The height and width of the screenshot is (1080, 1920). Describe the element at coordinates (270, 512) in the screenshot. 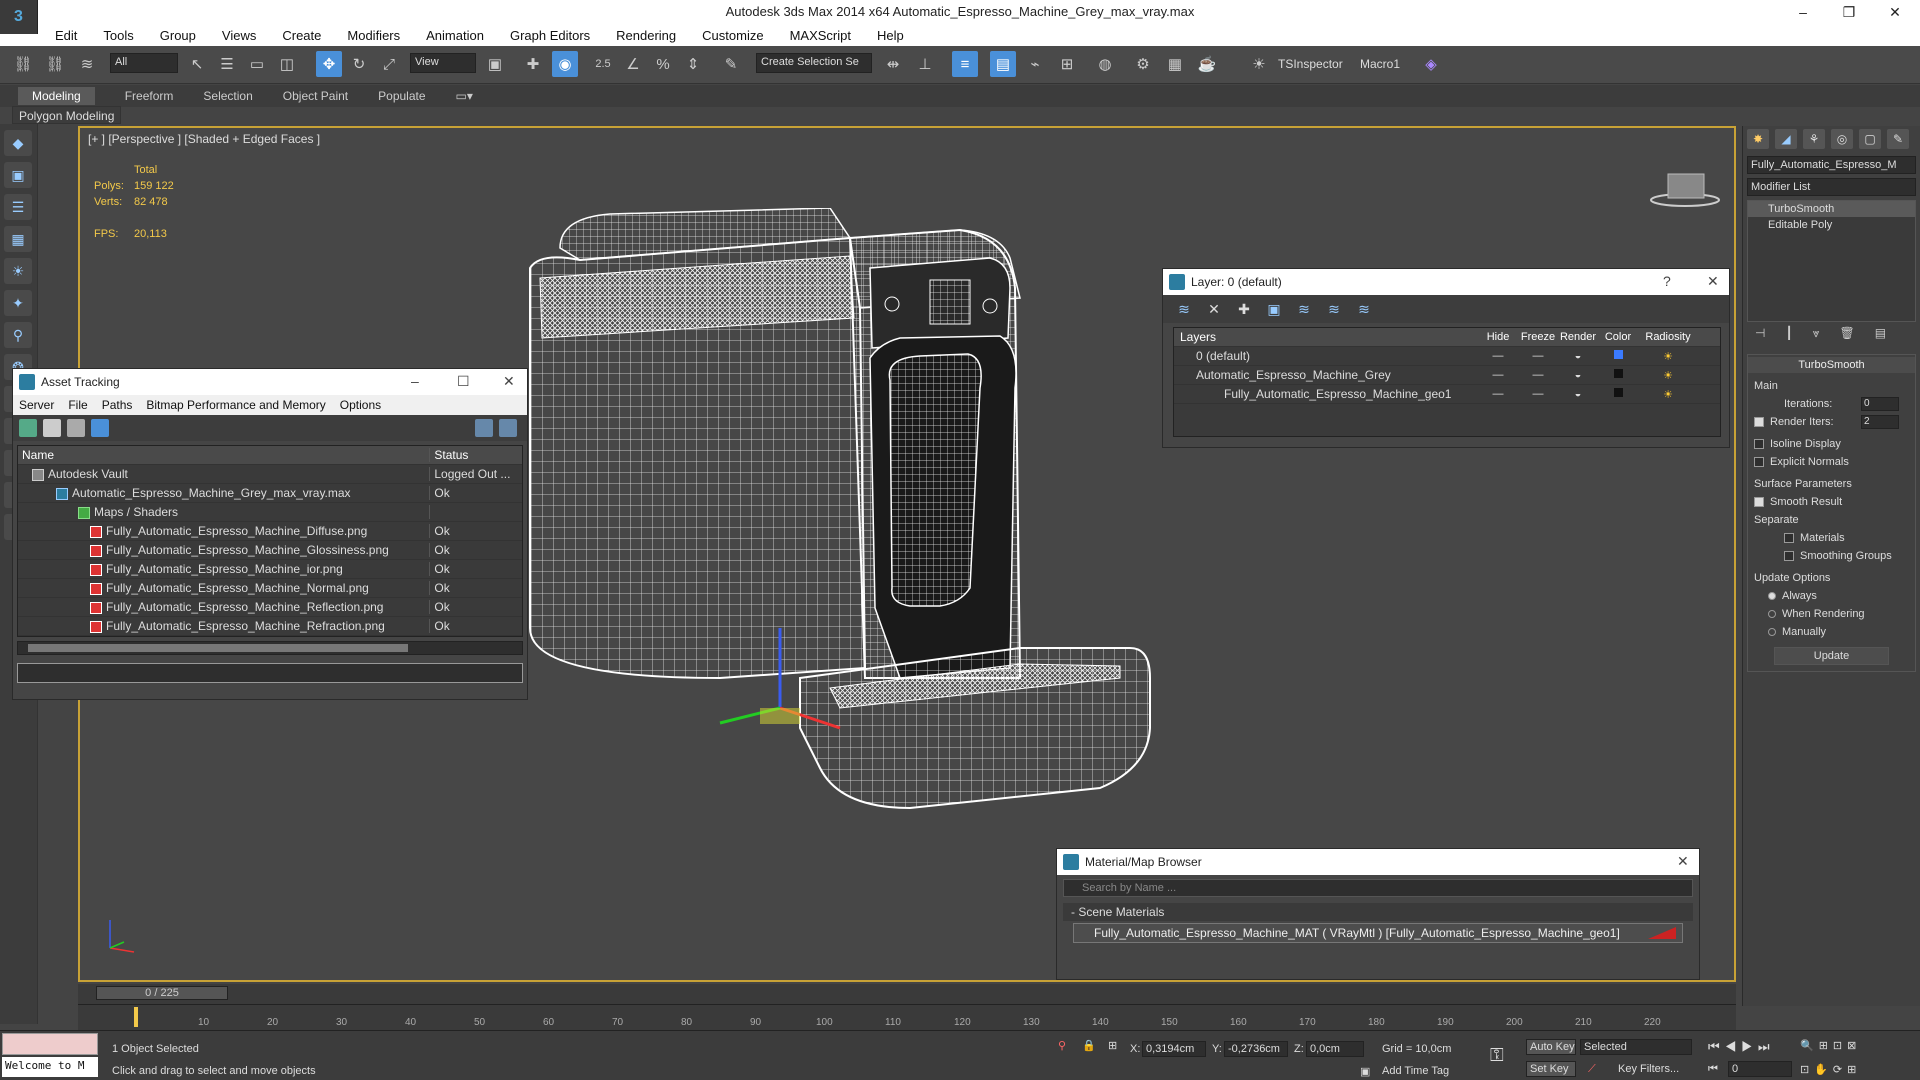

I see `table-row: Maps / Shaders` at that location.